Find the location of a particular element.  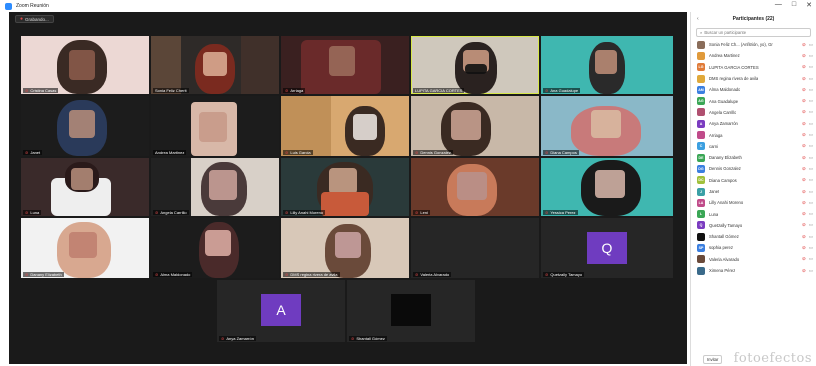

video-tile: ⊘ Luis Garcia is located at coordinates (345, 126).